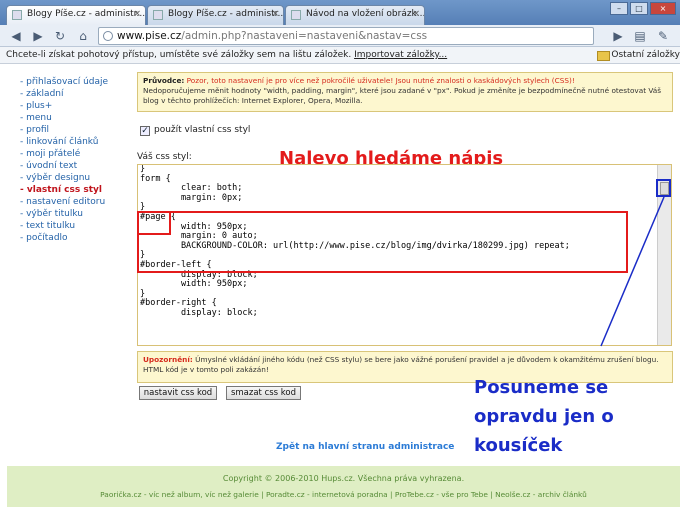 Image resolution: width=680 pixels, height=507 pixels. I want to click on reload-icon: ↻, so click(60, 36).